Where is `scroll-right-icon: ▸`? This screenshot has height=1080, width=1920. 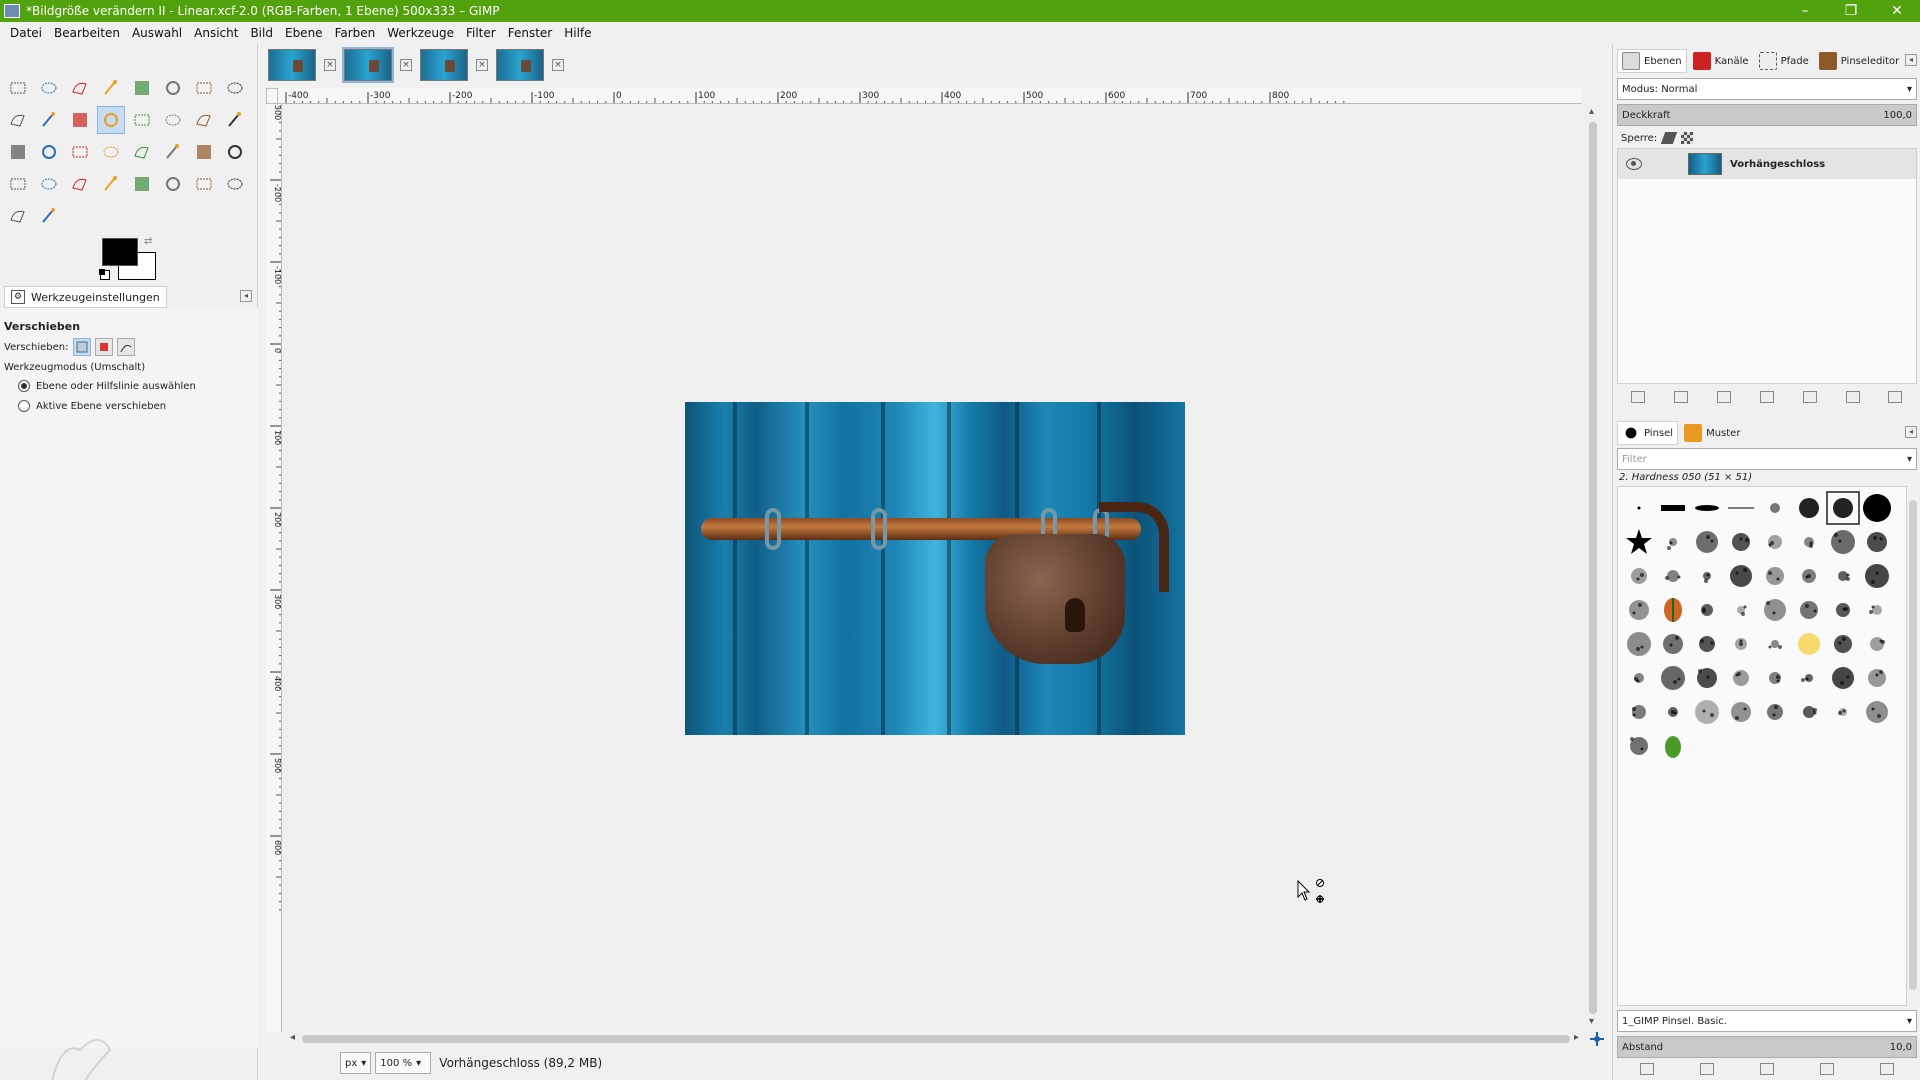 scroll-right-icon: ▸ is located at coordinates (1576, 1037).